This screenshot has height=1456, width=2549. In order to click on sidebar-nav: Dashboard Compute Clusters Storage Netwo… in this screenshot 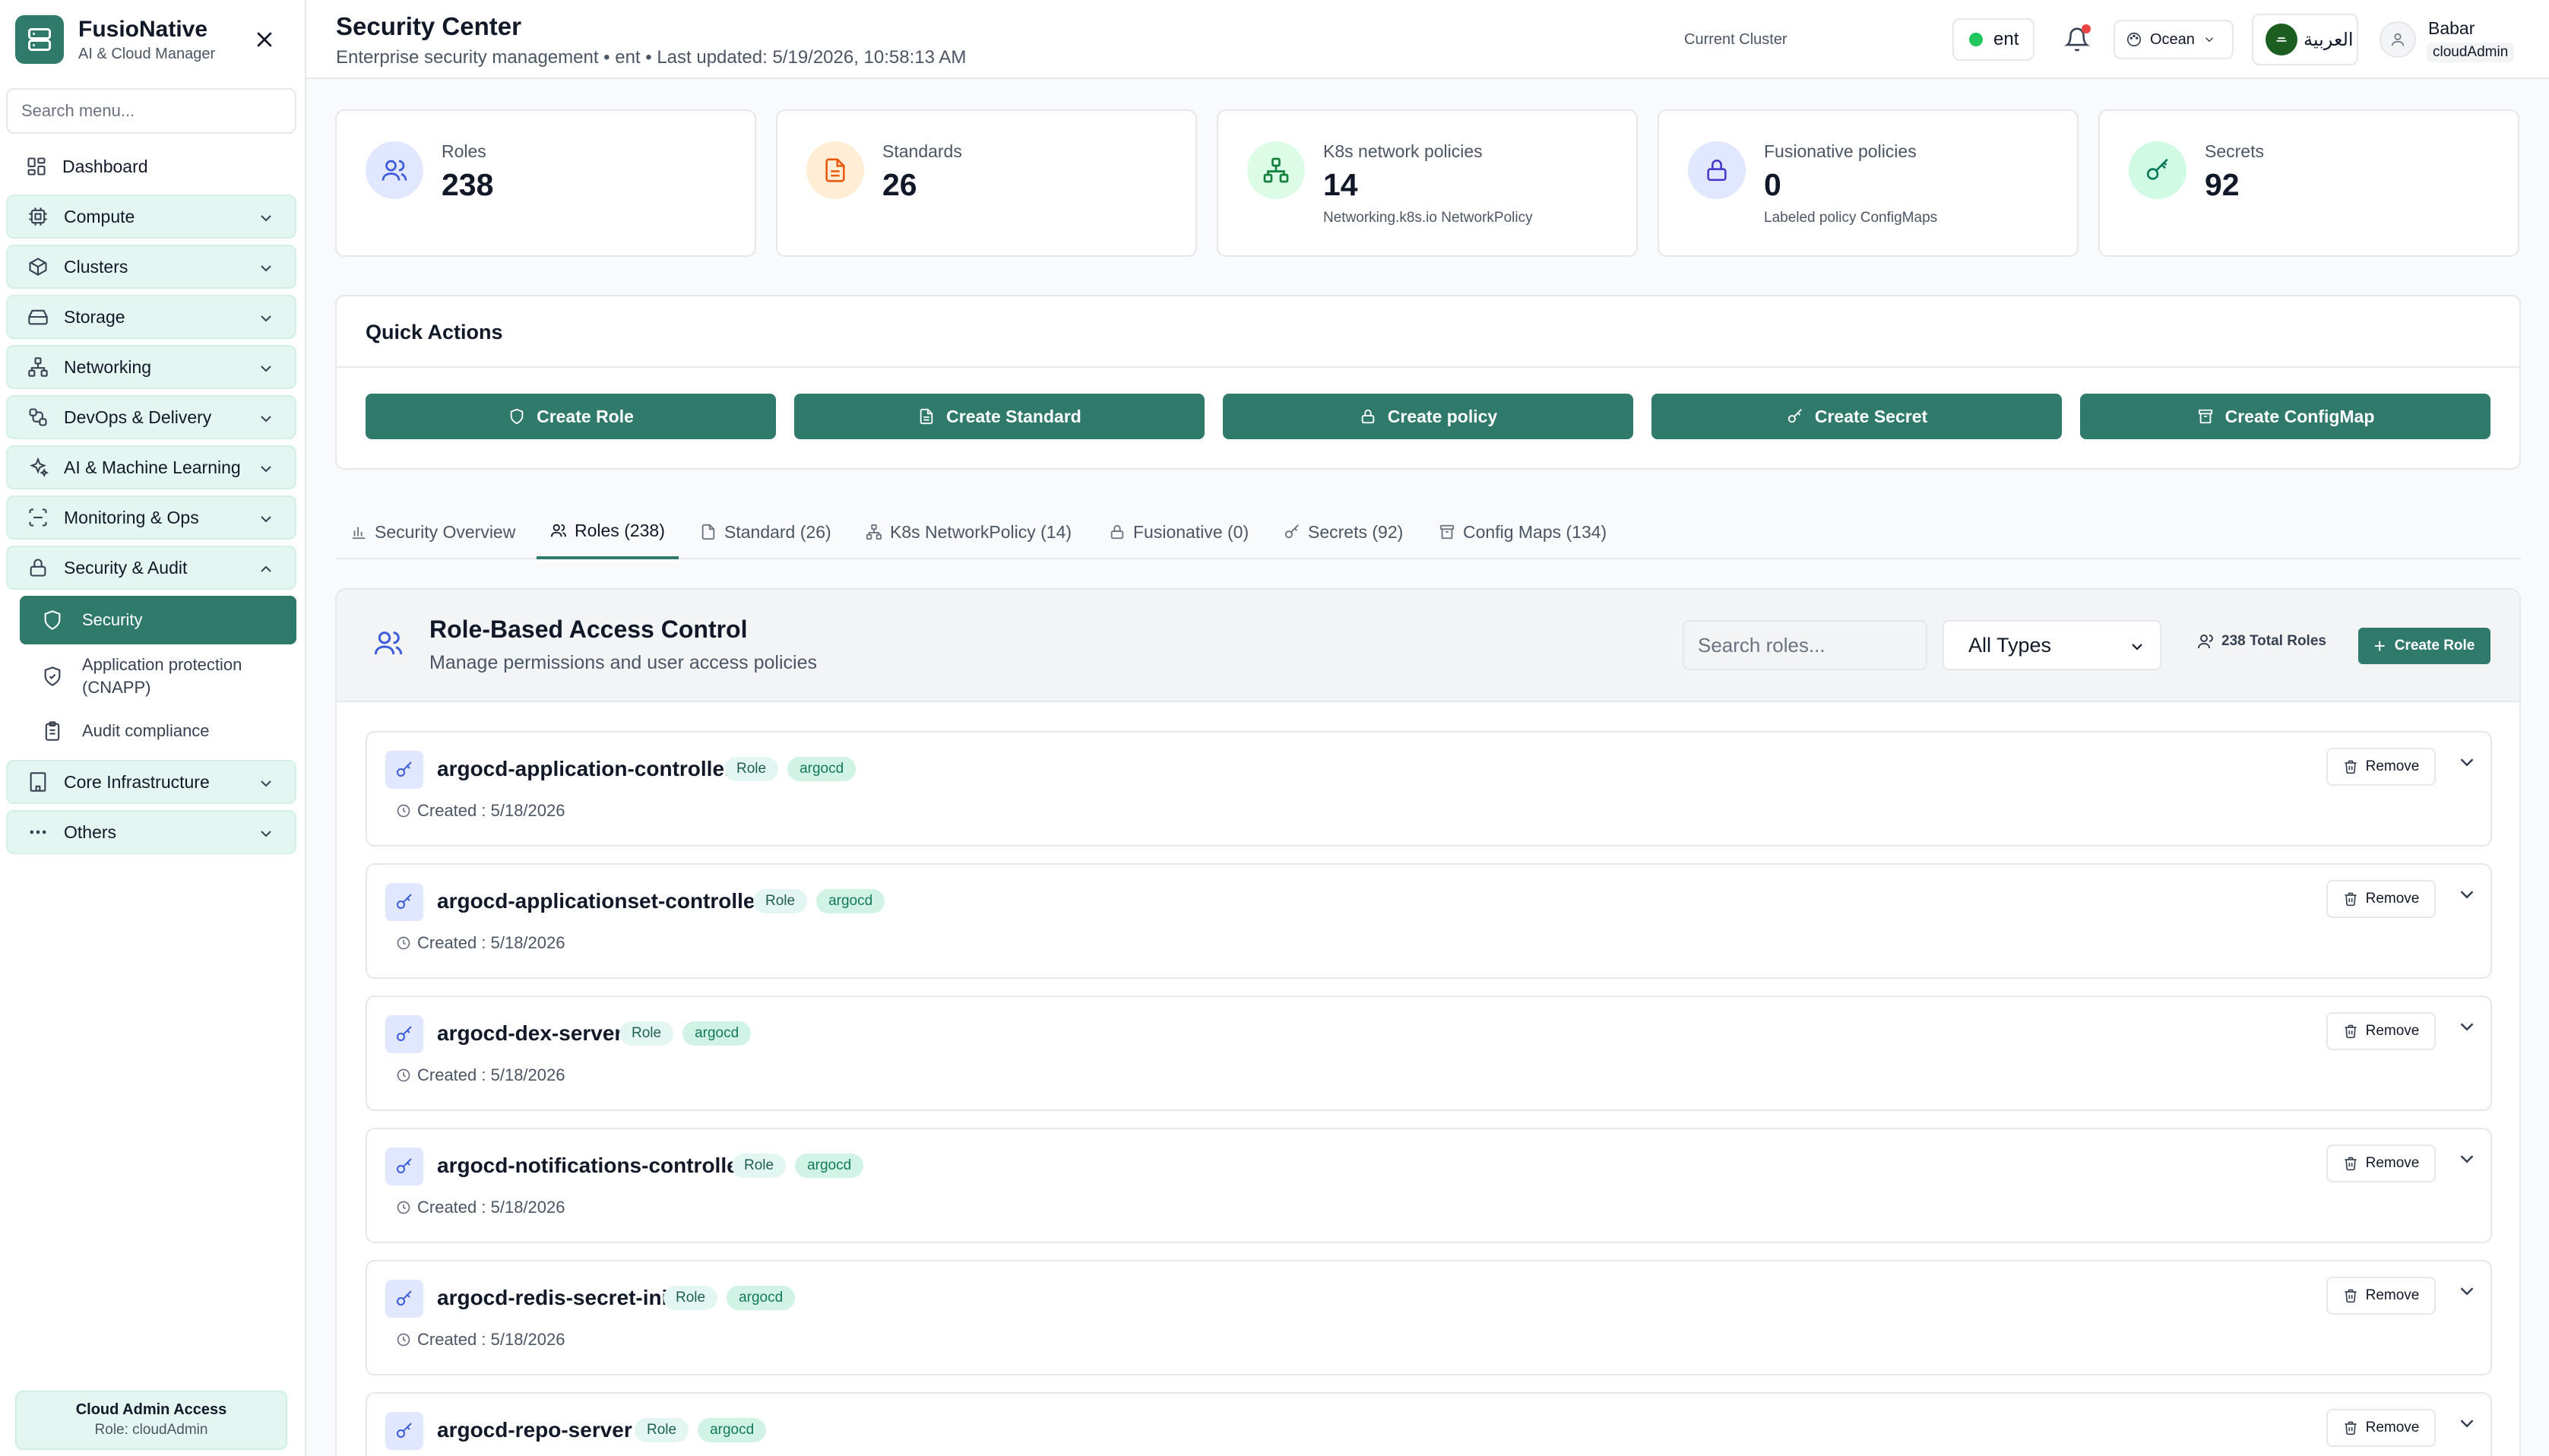, I will do `click(151, 502)`.